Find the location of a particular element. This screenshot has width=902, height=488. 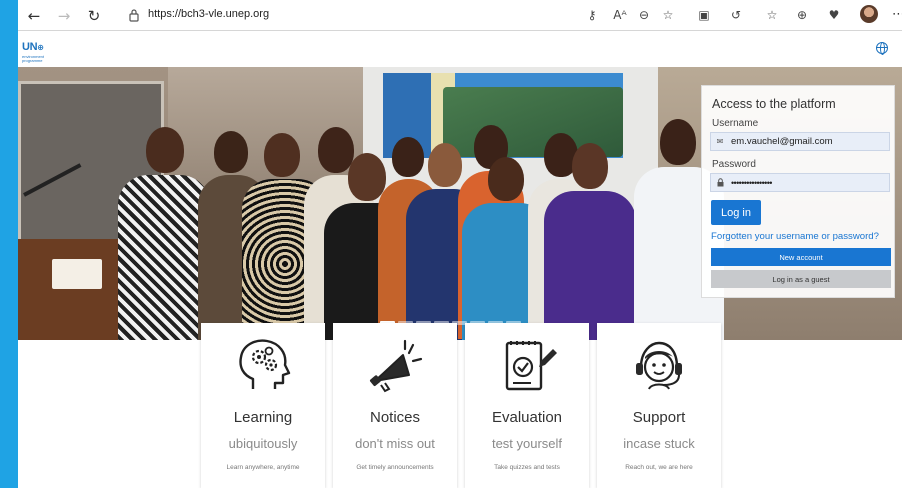

unep-logo: UN⊕ environment programme is located at coordinates (37, 50).